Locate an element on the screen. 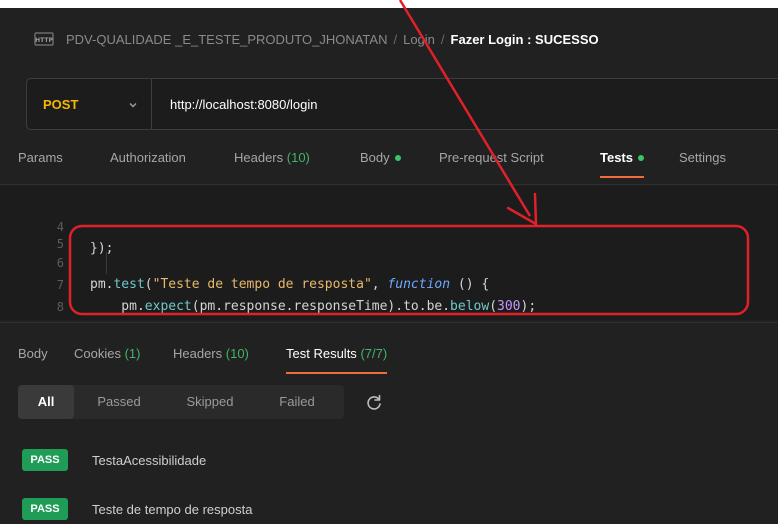 The image size is (778, 524). url-bar: POST is located at coordinates (402, 104).